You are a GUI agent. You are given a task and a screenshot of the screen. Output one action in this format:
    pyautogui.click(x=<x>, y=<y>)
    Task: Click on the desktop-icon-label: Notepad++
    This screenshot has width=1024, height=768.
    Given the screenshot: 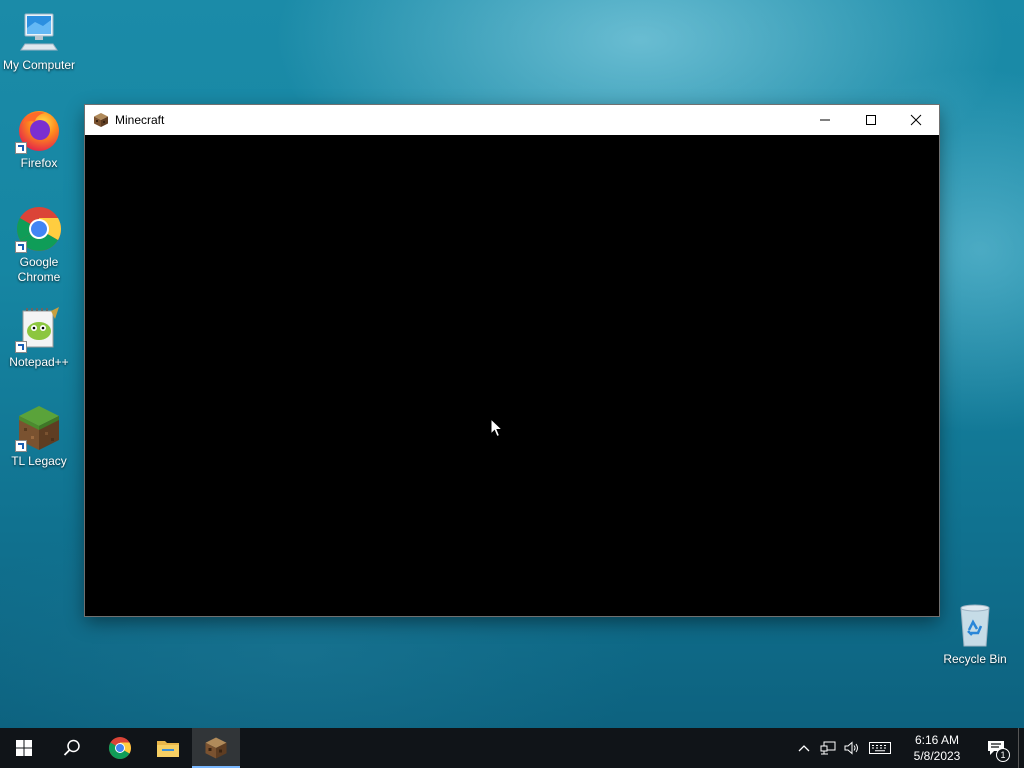 What is the action you would take?
    pyautogui.click(x=39, y=362)
    